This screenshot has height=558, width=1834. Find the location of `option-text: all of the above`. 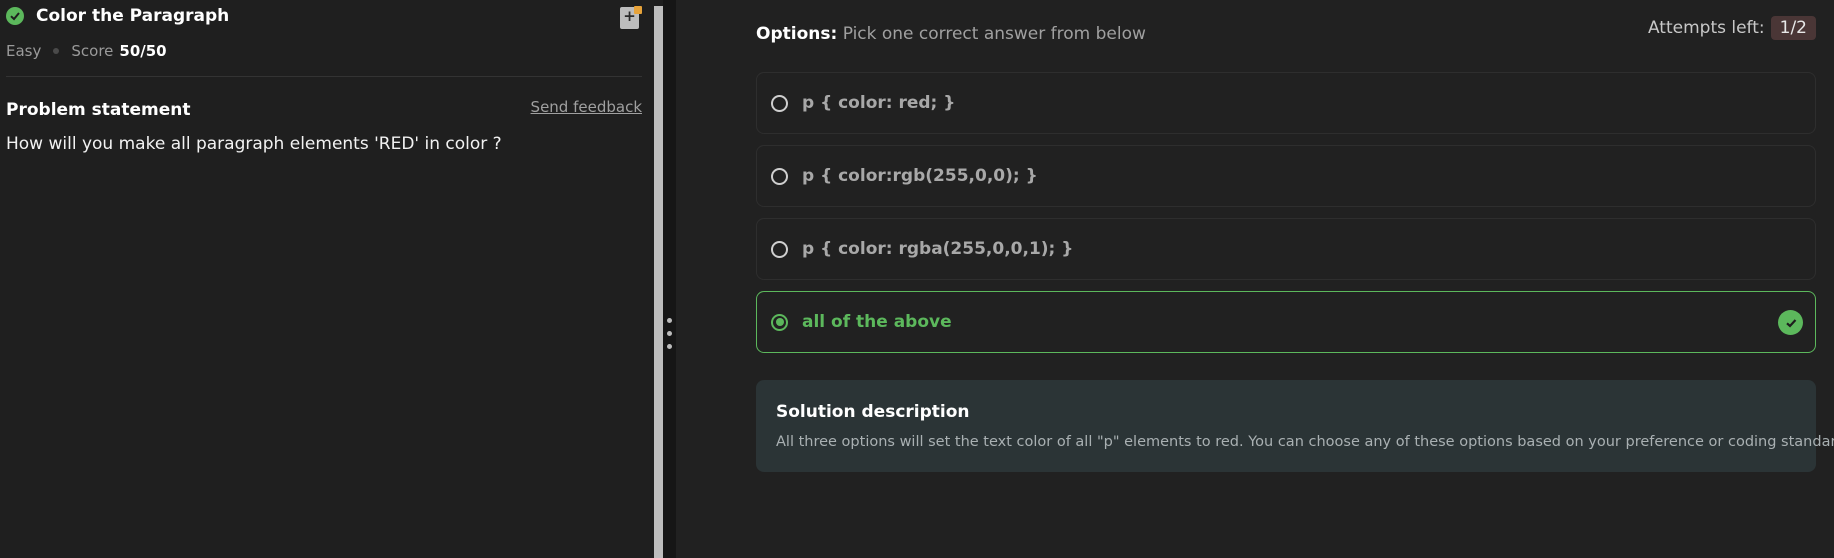

option-text: all of the above is located at coordinates (877, 322).